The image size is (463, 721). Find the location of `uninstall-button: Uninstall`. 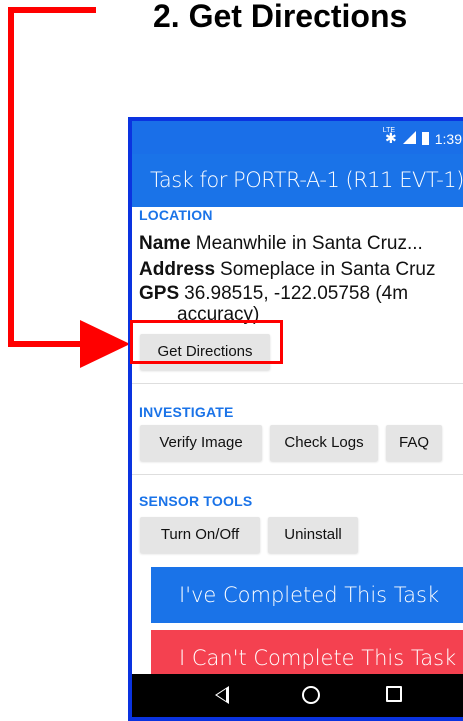

uninstall-button: Uninstall is located at coordinates (313, 535).